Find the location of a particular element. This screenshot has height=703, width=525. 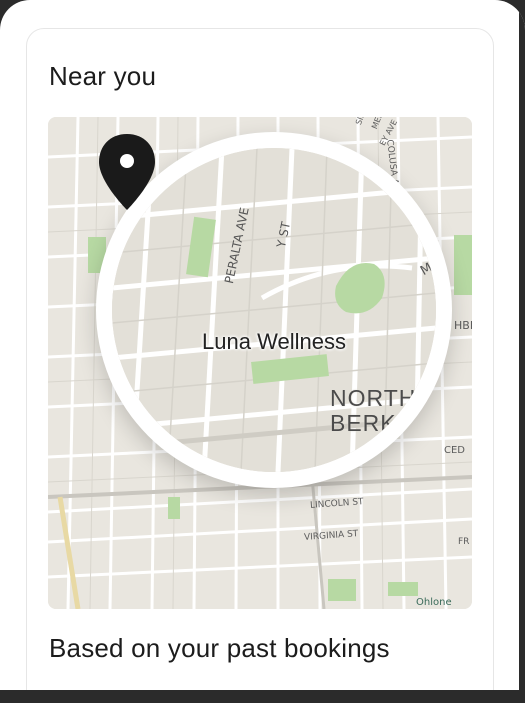

screen-edge is located at coordinates (522, 345).